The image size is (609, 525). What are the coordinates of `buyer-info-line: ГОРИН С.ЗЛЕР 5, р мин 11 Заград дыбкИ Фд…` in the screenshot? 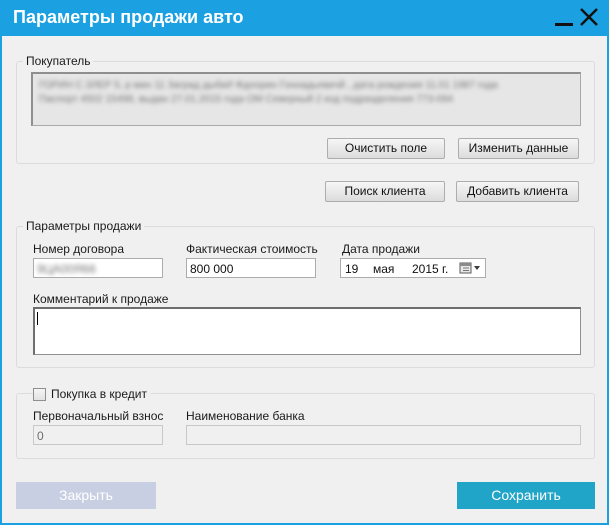 It's located at (268, 85).